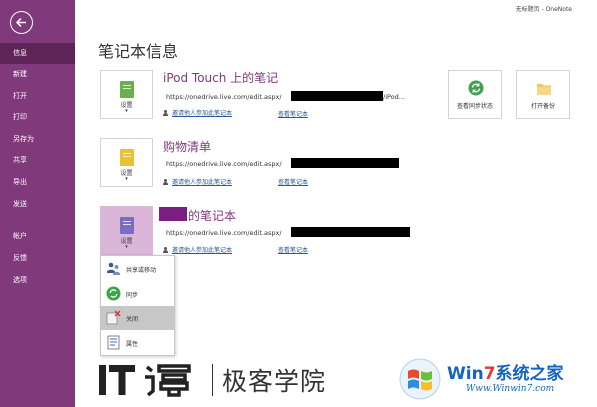 This screenshot has width=597, height=407. What do you see at coordinates (420, 379) in the screenshot?
I see `windows-logo-icon` at bounding box center [420, 379].